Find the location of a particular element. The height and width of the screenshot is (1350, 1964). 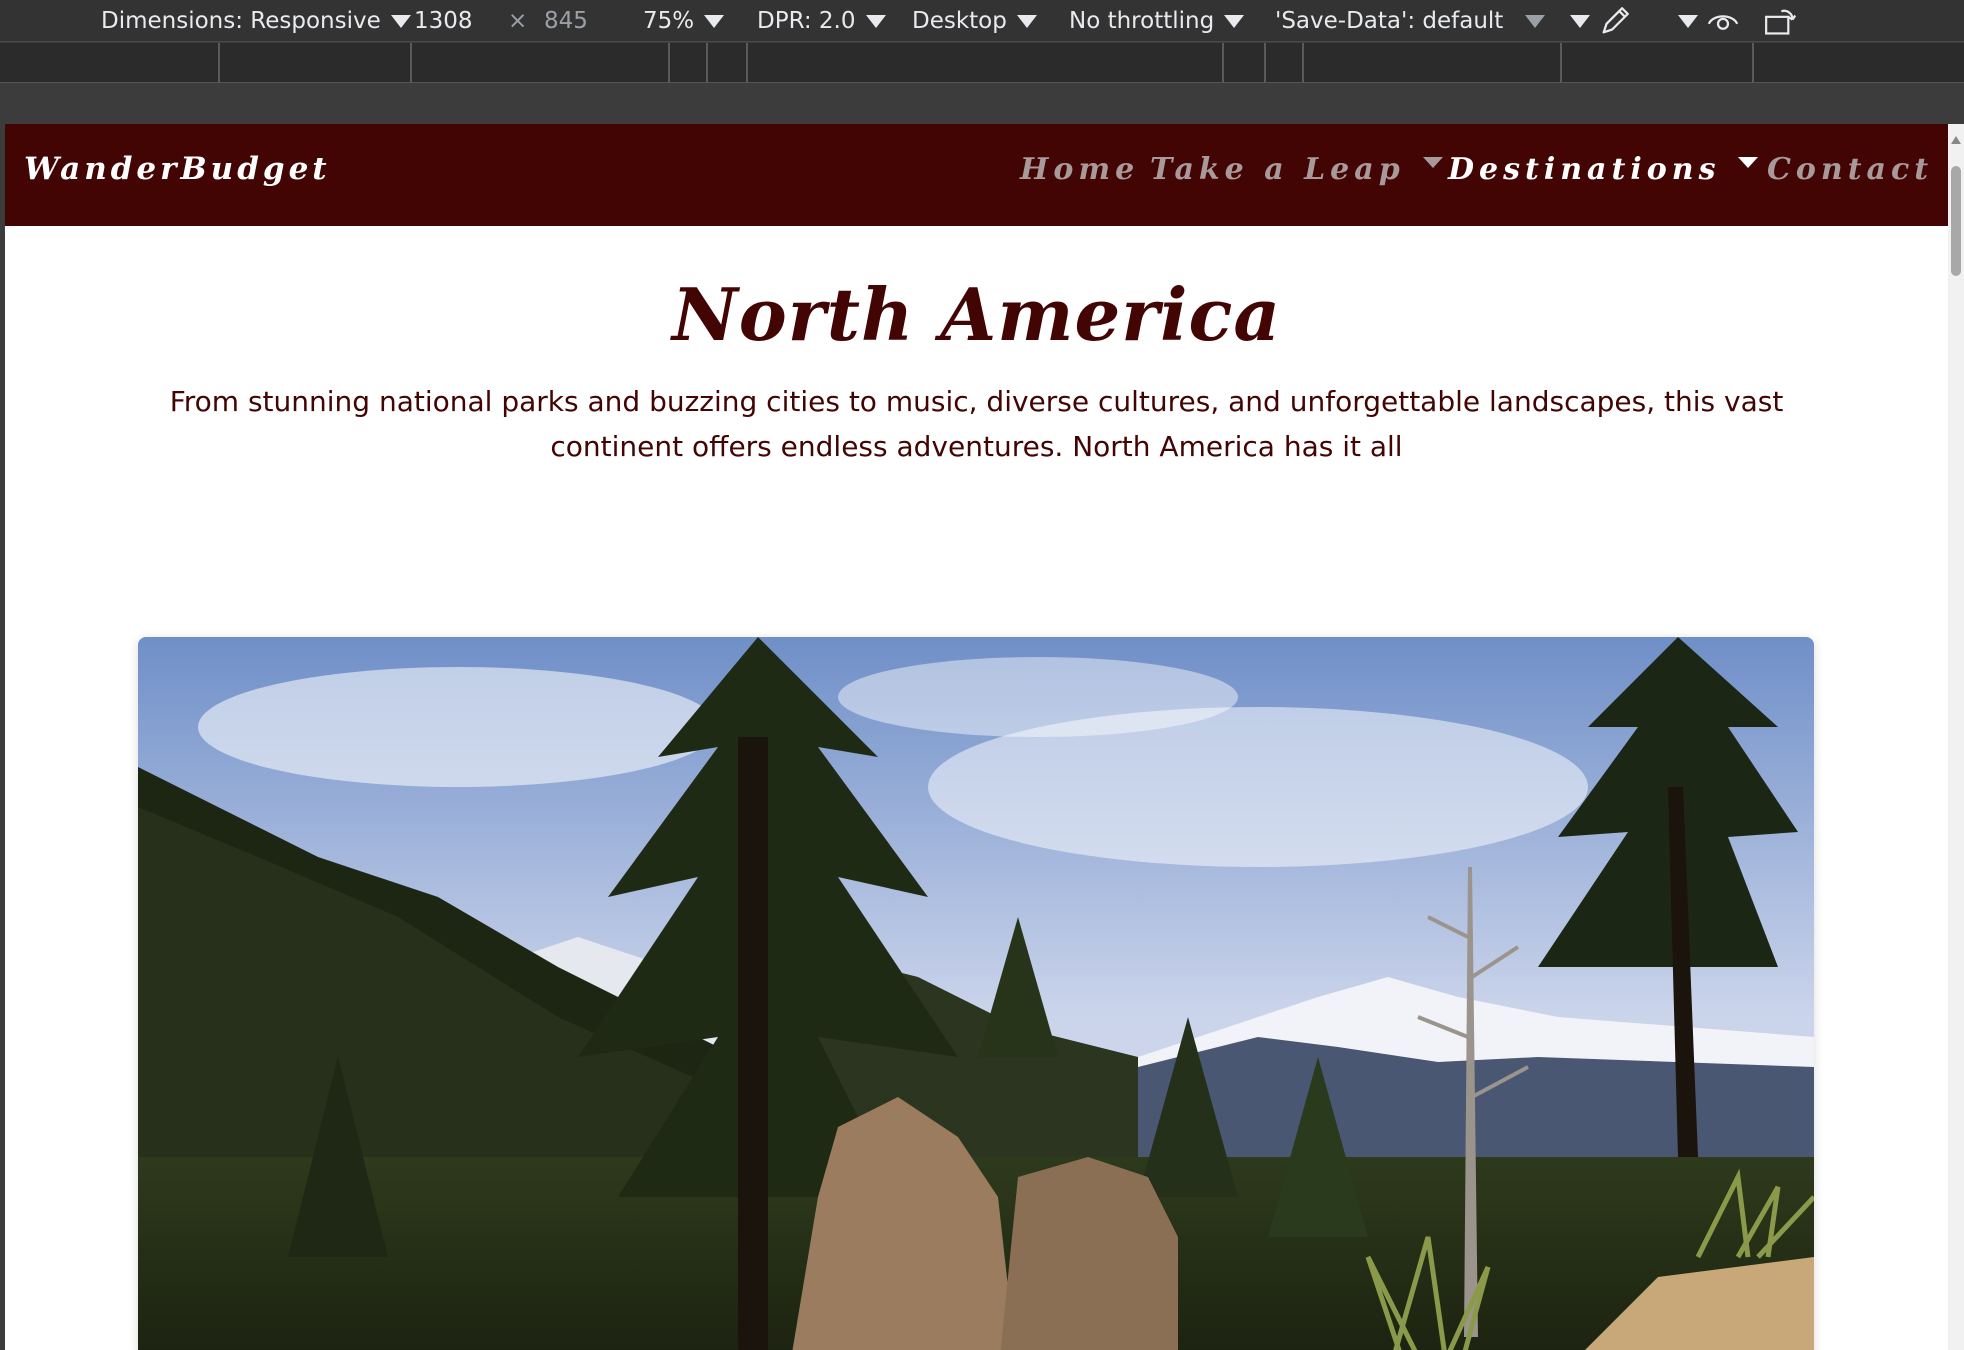

save-data-dropdown: 'Save-Data': default is located at coordinates (1410, 21).